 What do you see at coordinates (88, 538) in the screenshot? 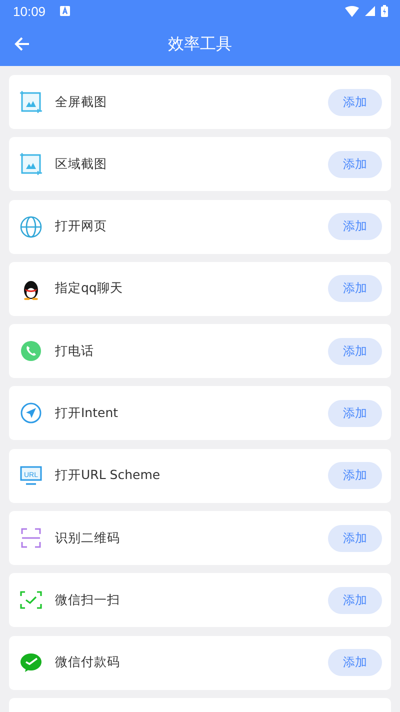
I see `tool-name: 识别二维码` at bounding box center [88, 538].